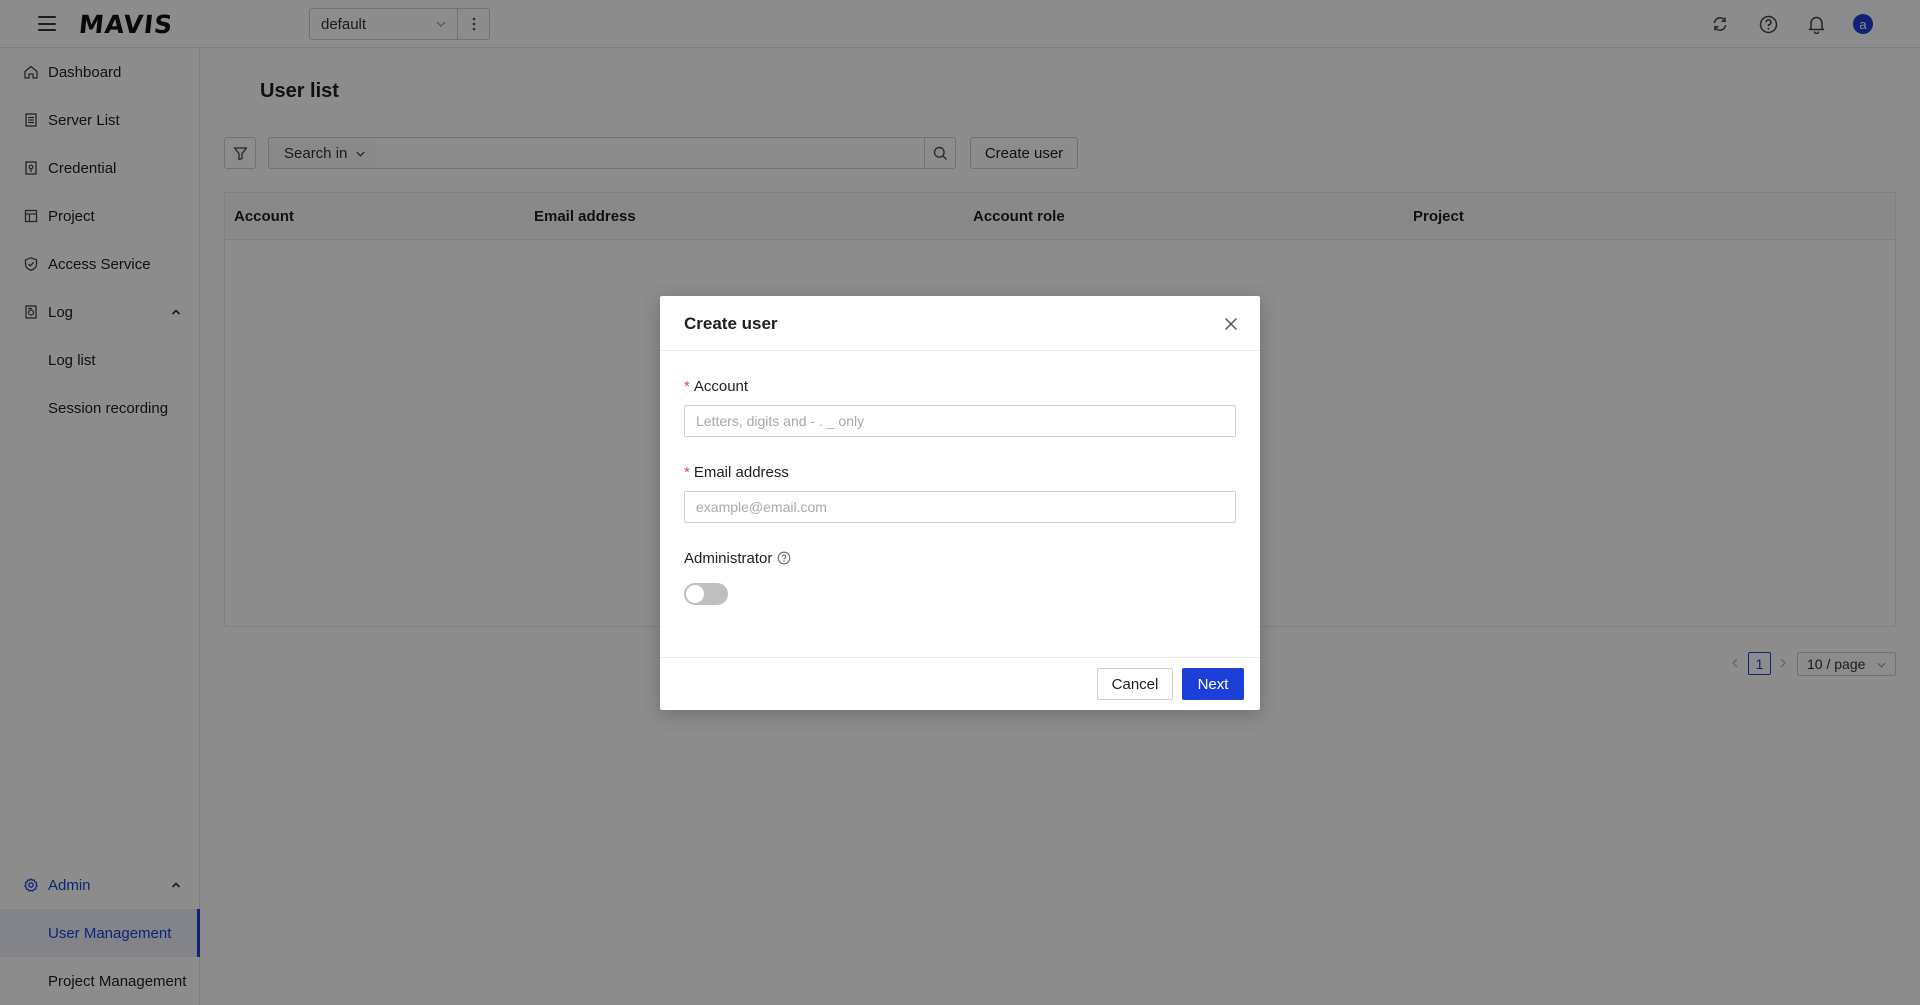 This screenshot has width=1920, height=1005. What do you see at coordinates (1213, 684) in the screenshot?
I see `next-button: Next` at bounding box center [1213, 684].